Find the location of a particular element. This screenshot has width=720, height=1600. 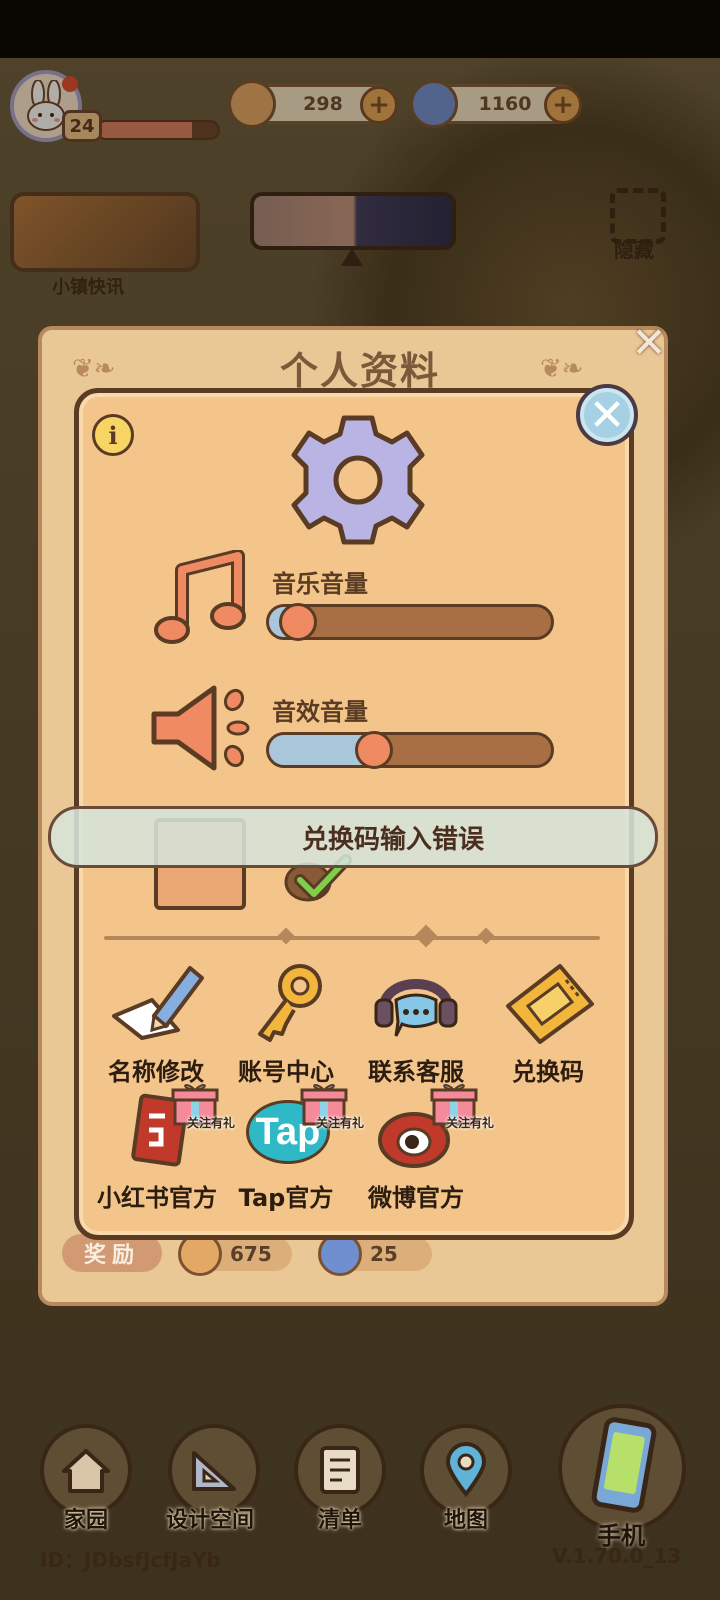

xiaohongshu-official-button: 关注有礼 小红书官方 is located at coordinates (163, 1148).